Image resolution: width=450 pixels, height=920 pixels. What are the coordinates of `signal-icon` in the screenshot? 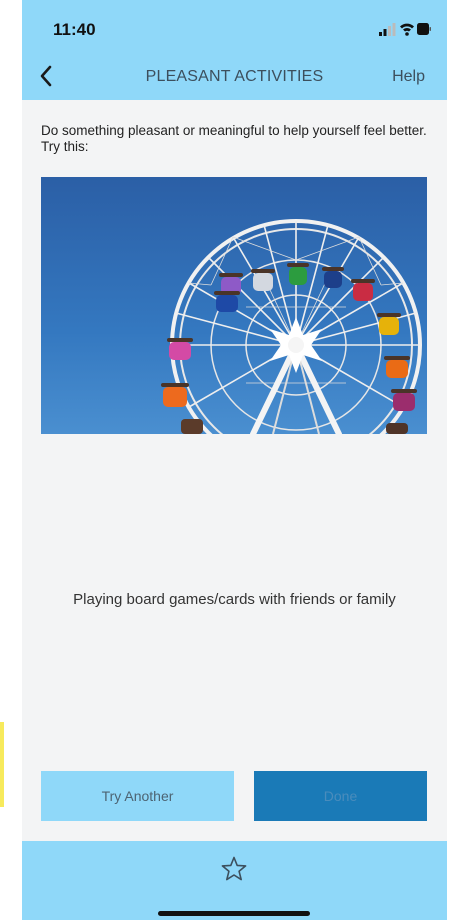 It's located at (387, 29).